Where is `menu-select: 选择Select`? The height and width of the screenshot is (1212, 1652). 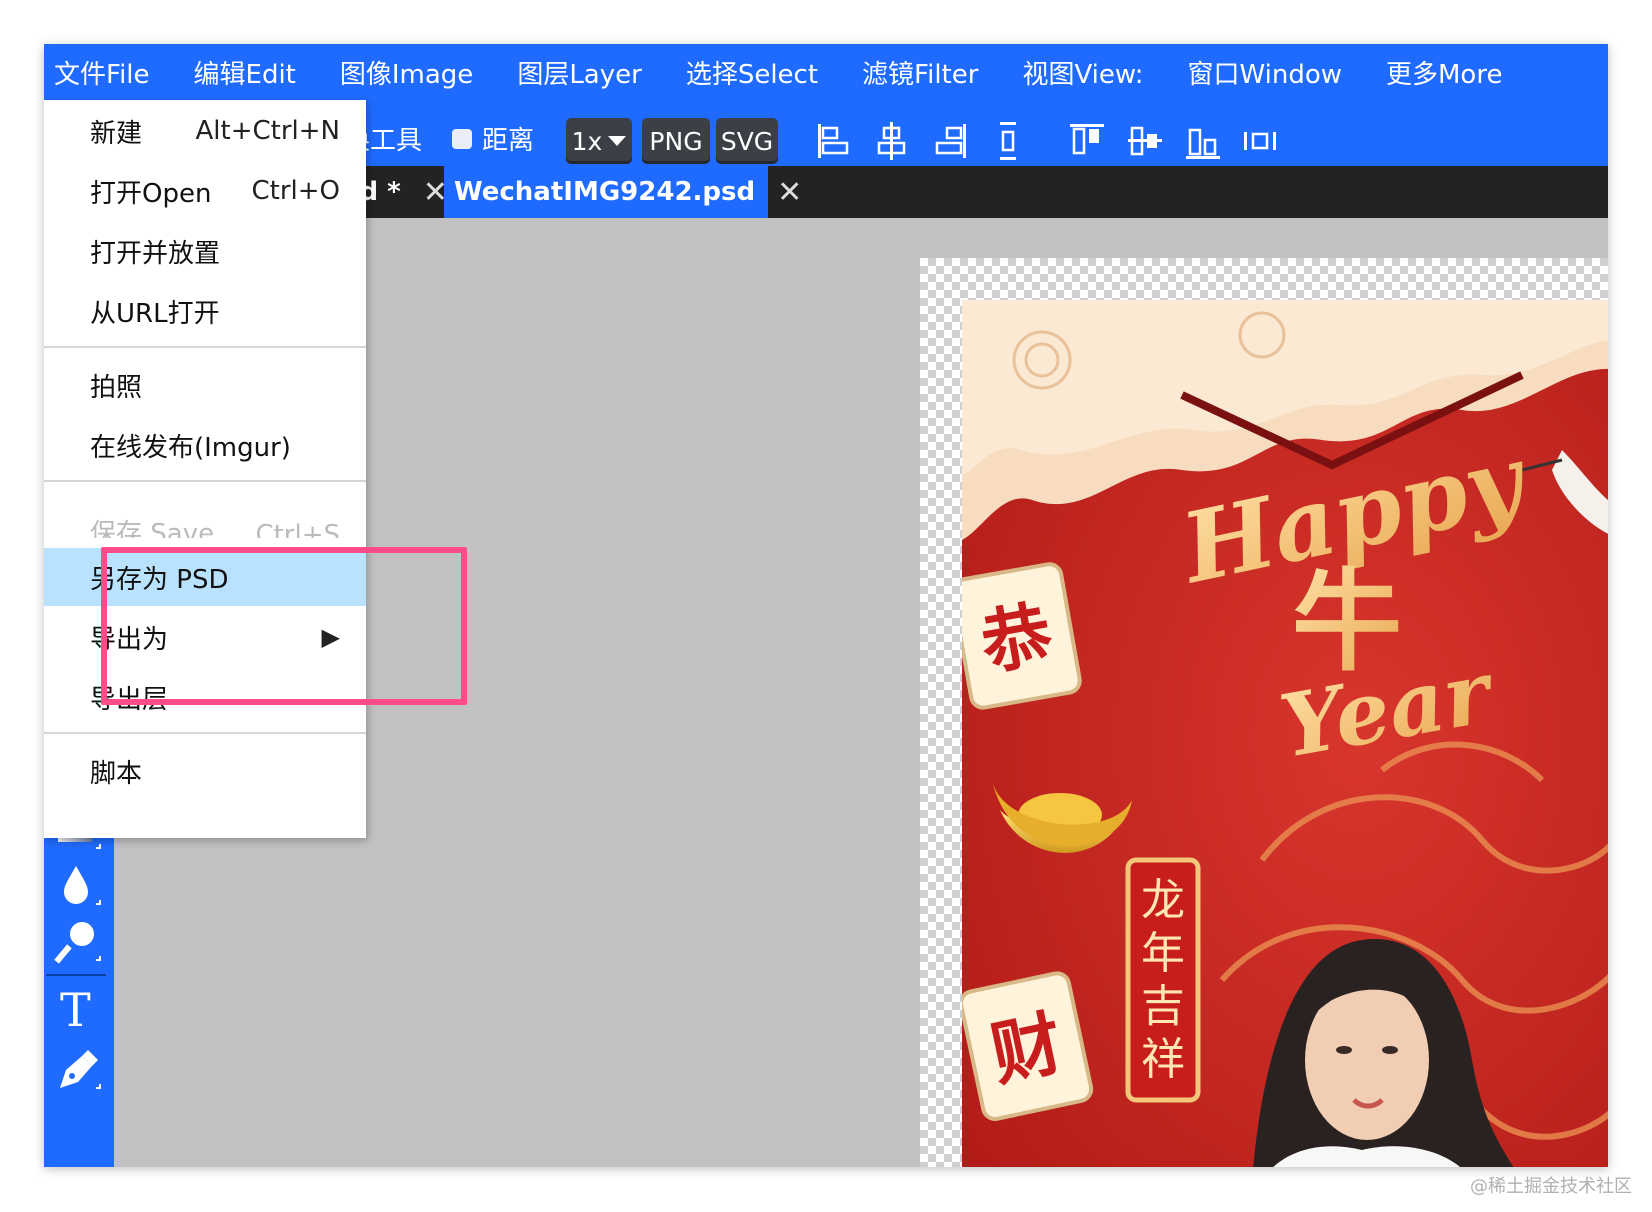
menu-select: 选择Select is located at coordinates (757, 72).